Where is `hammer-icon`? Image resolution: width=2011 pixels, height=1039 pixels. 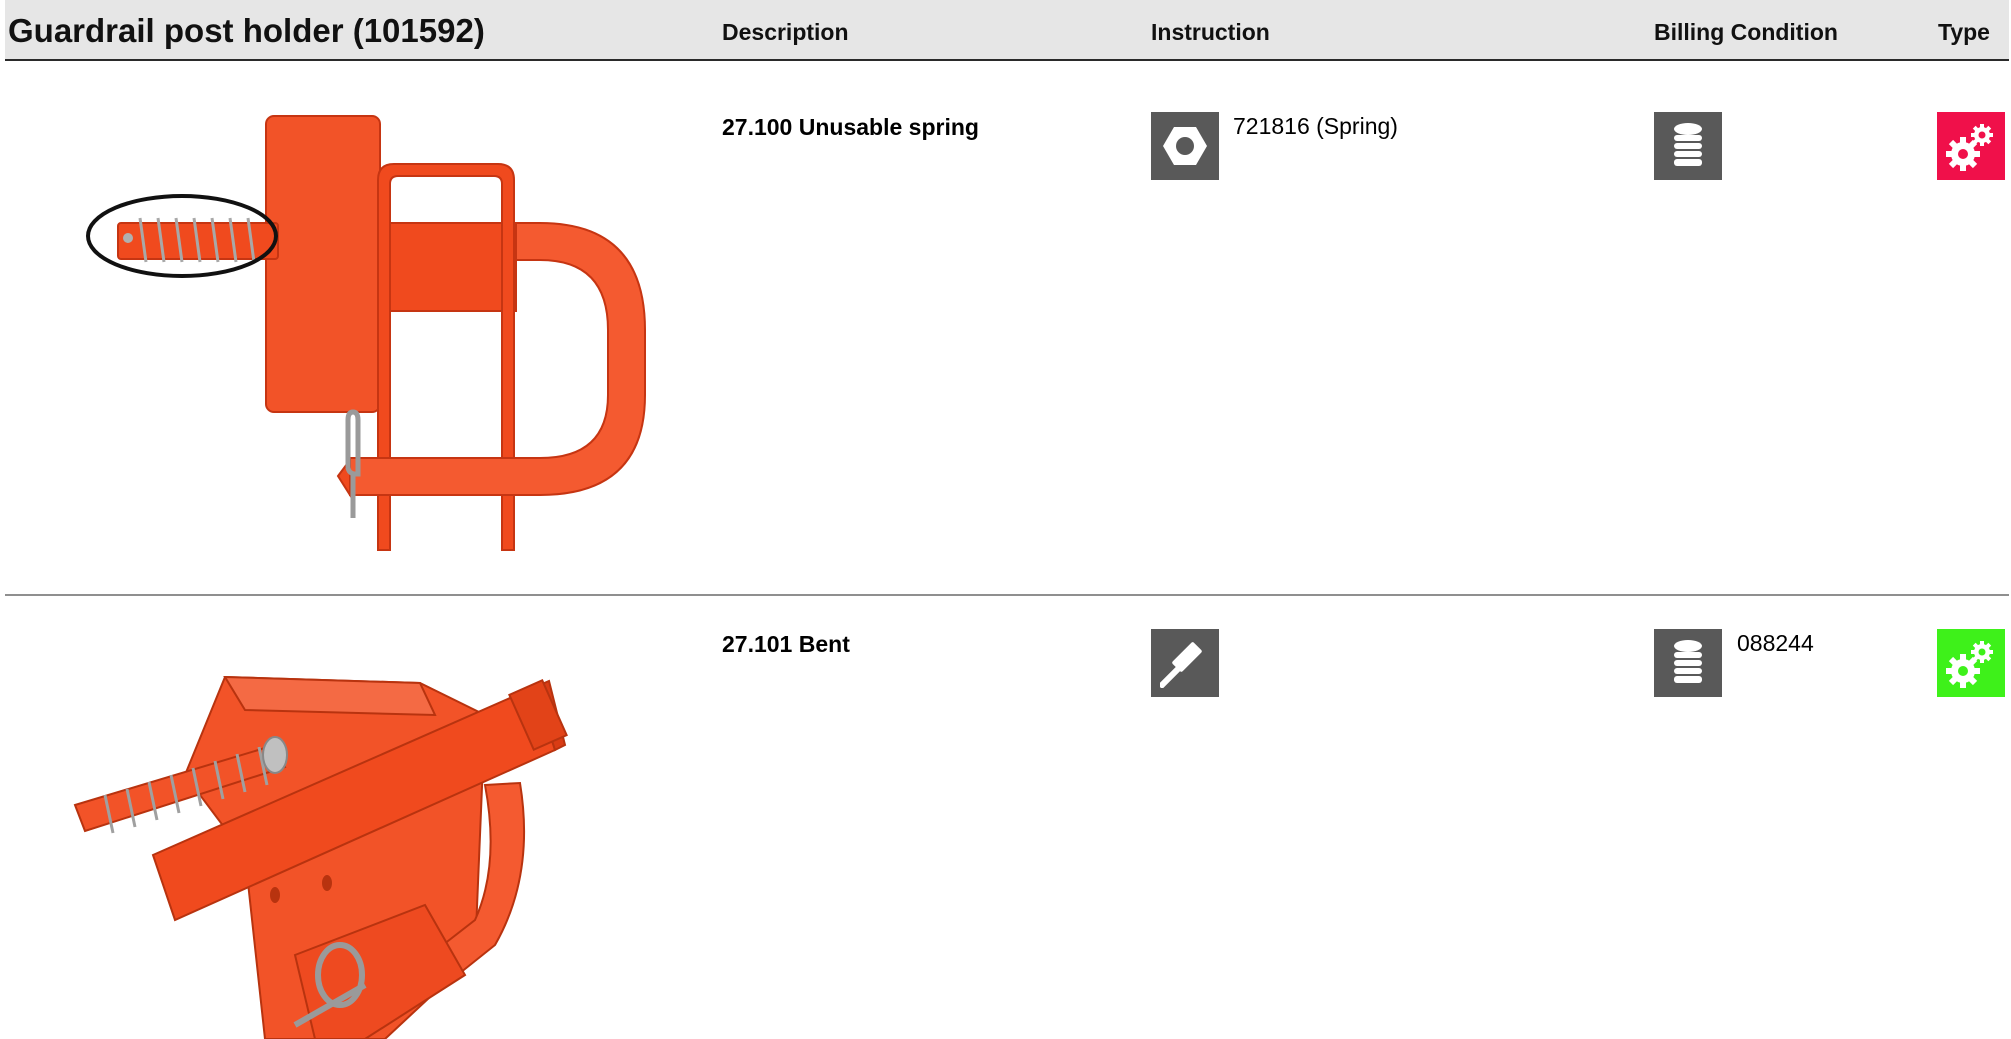 hammer-icon is located at coordinates (1185, 663).